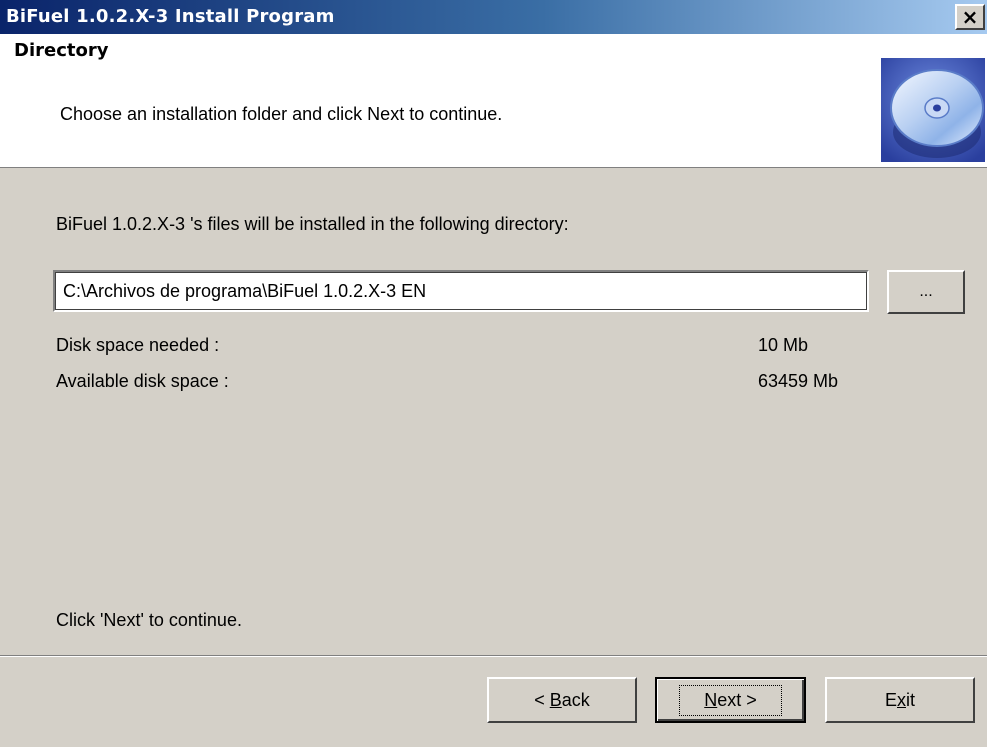 The image size is (987, 747). I want to click on close-button: ×, so click(970, 17).